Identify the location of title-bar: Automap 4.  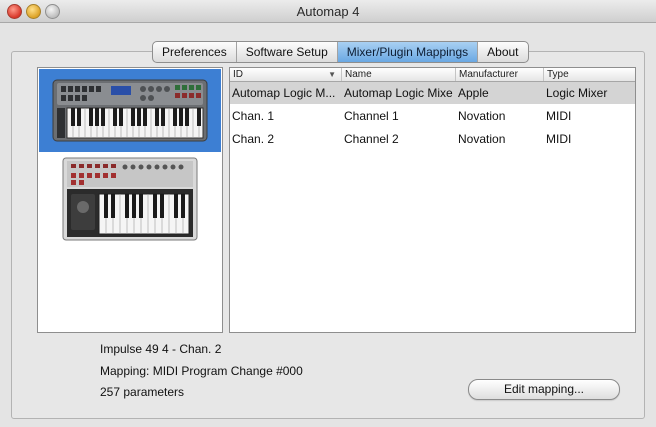
(328, 11).